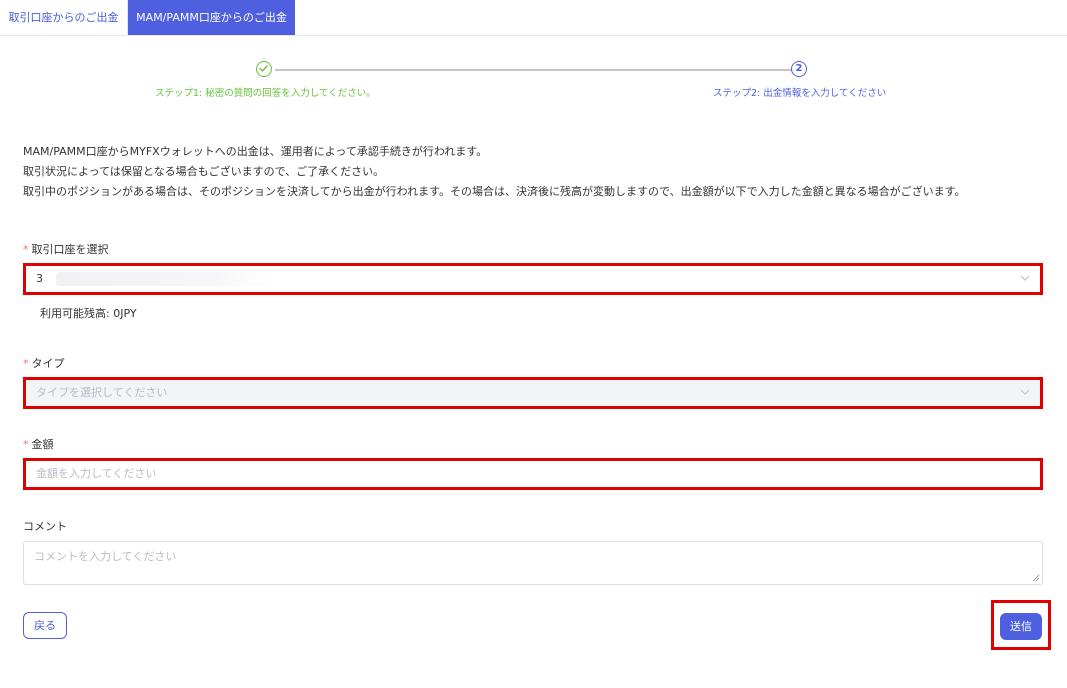 The height and width of the screenshot is (688, 1067). Describe the element at coordinates (102, 392) in the screenshot. I see `type-select-placeholder: タイプを選択してください` at that location.